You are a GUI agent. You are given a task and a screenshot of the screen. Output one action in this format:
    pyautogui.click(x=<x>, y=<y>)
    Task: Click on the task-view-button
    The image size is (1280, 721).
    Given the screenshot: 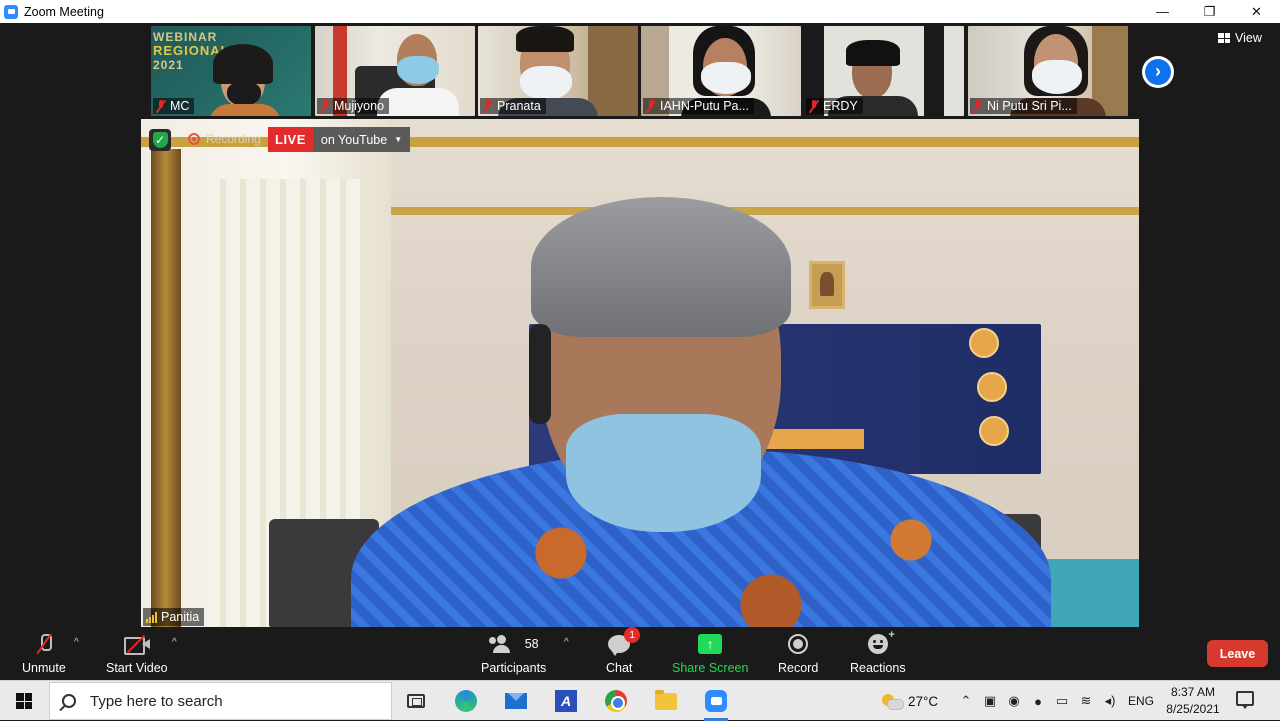 What is the action you would take?
    pyautogui.click(x=416, y=701)
    